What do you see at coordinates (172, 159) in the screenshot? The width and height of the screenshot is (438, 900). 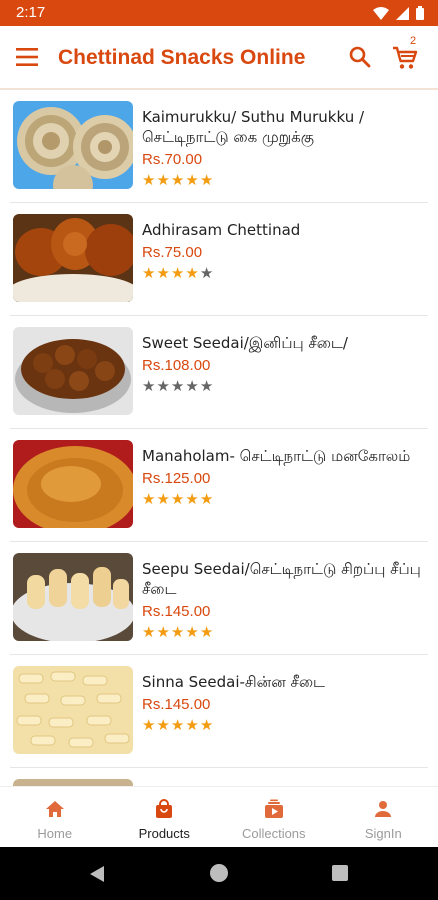 I see `product-price: Rs.70.00` at bounding box center [172, 159].